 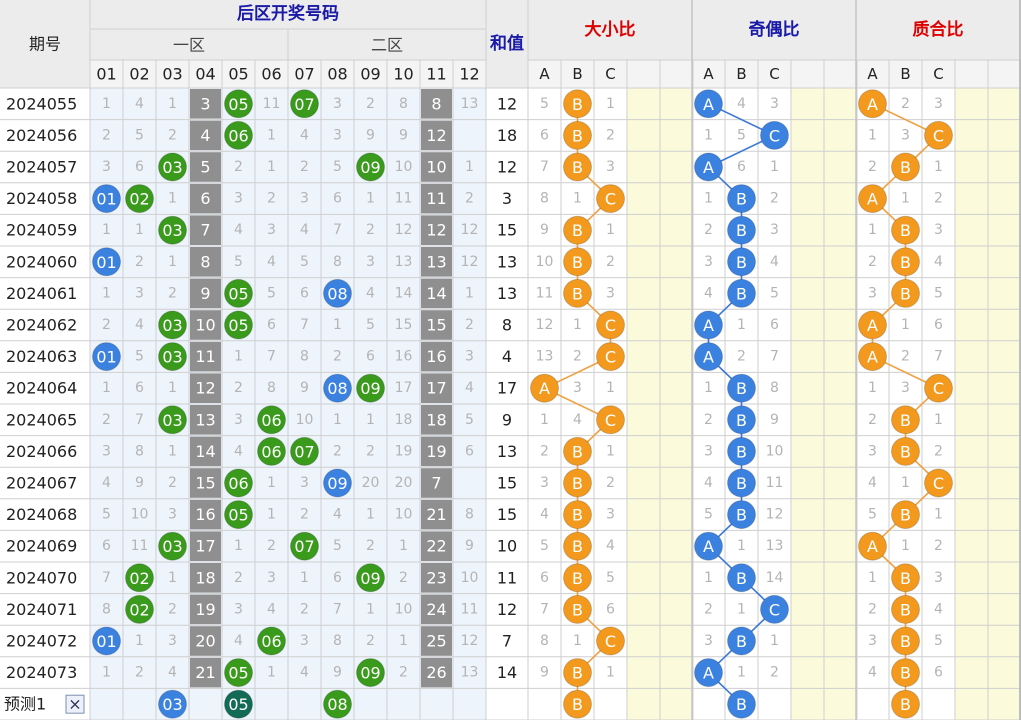 What do you see at coordinates (610, 74) in the screenshot?
I see `size-abc-header: C` at bounding box center [610, 74].